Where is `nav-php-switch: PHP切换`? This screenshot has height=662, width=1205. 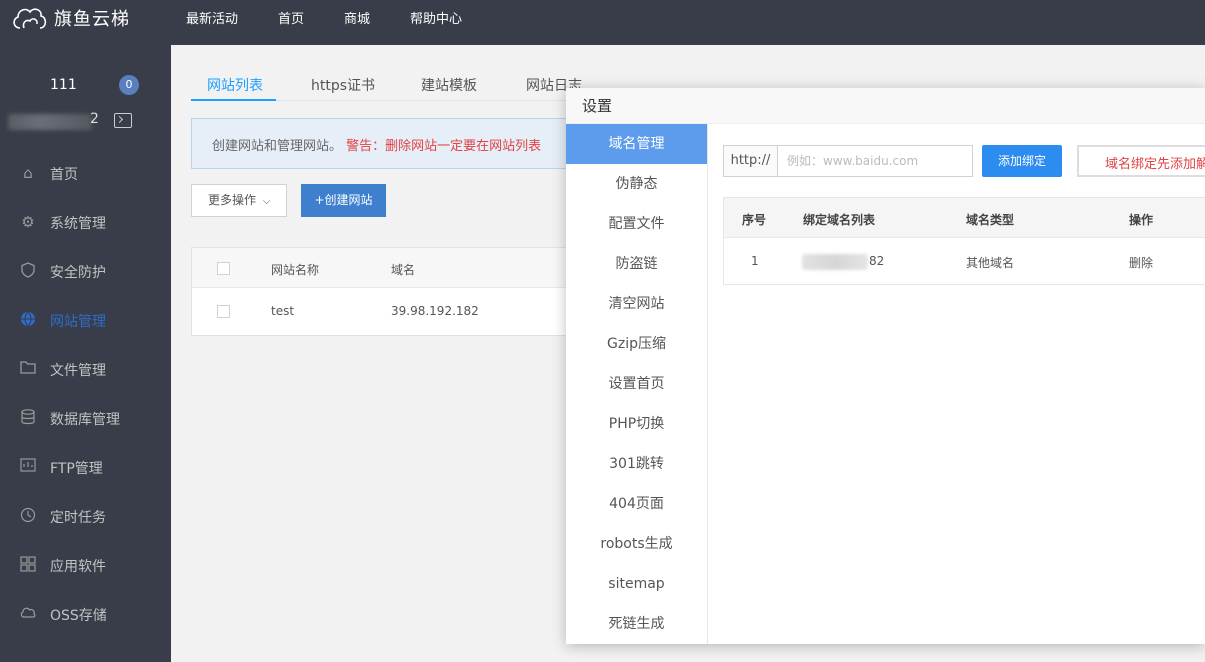
nav-php-switch: PHP切换 is located at coordinates (636, 424).